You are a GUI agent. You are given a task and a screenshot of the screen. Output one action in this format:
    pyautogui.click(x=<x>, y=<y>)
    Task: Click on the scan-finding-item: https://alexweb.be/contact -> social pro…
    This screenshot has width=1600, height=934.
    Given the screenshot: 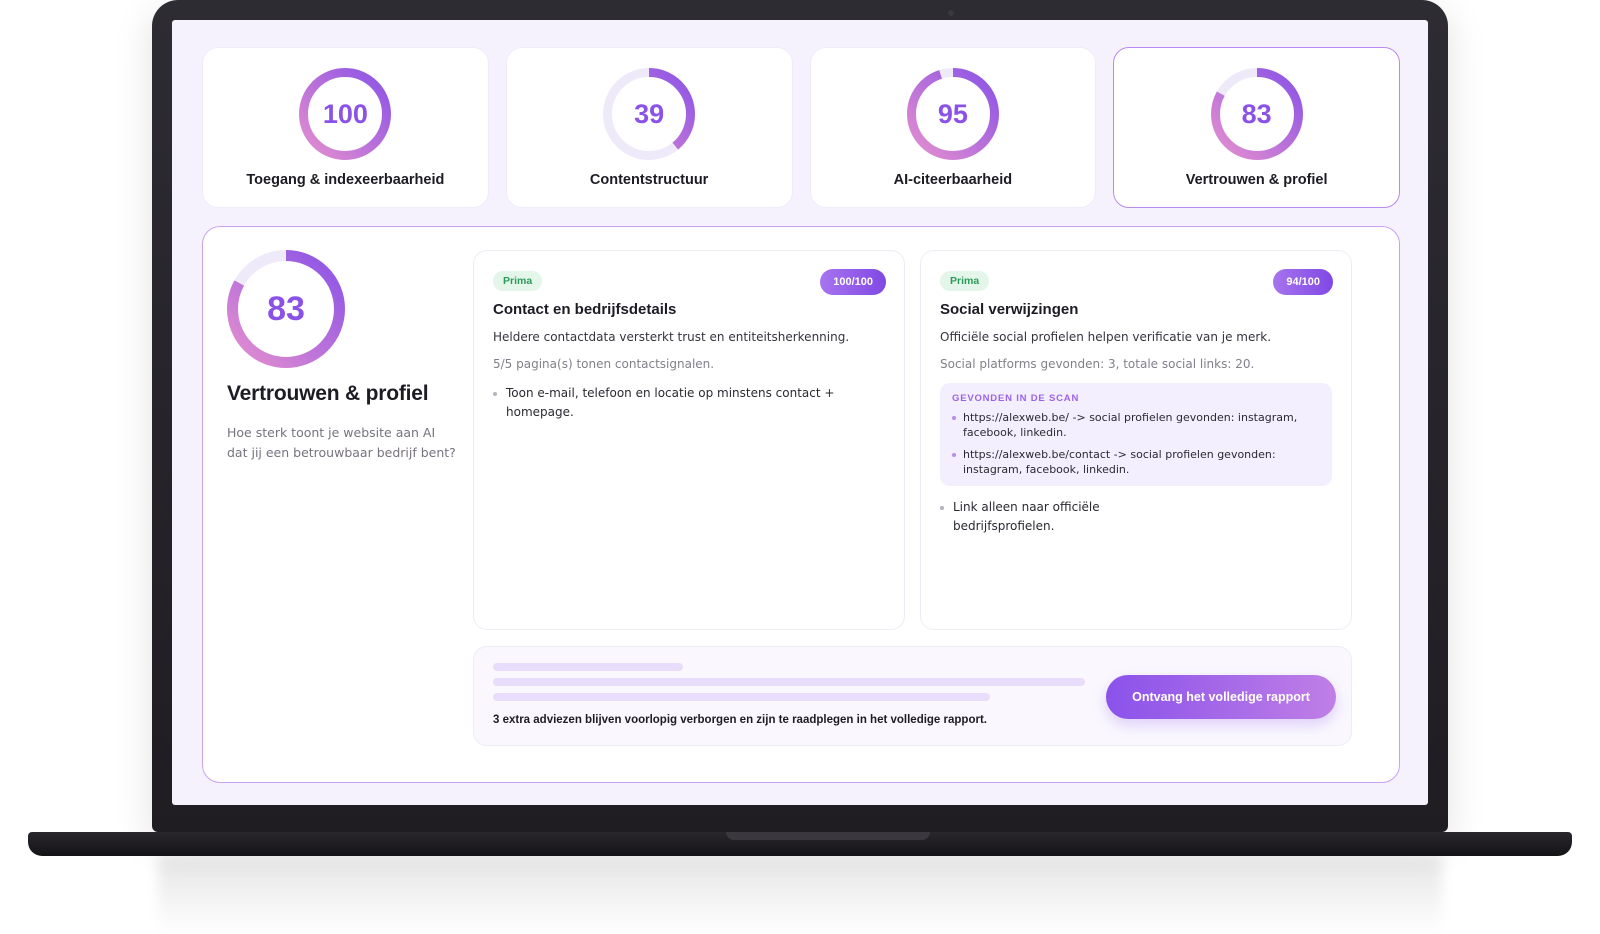 What is the action you would take?
    pyautogui.click(x=1136, y=462)
    